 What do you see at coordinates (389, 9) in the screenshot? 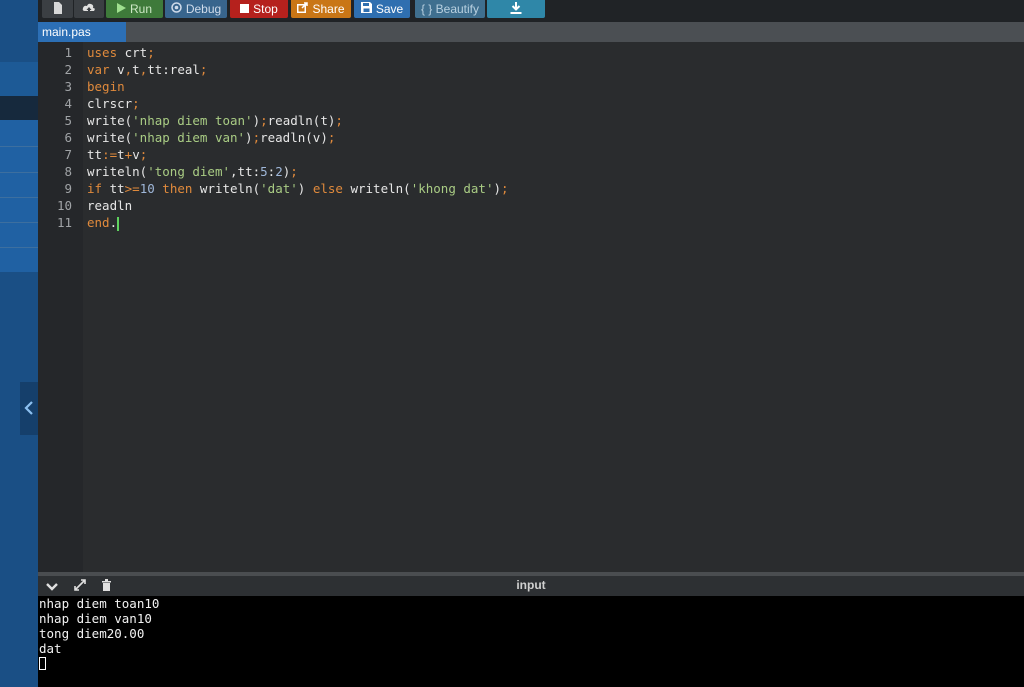
I see `save-label: Save` at bounding box center [389, 9].